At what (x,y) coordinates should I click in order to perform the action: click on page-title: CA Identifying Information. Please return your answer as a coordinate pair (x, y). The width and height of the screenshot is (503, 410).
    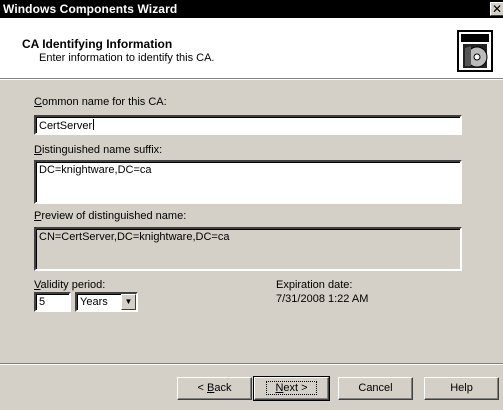
    Looking at the image, I should click on (97, 44).